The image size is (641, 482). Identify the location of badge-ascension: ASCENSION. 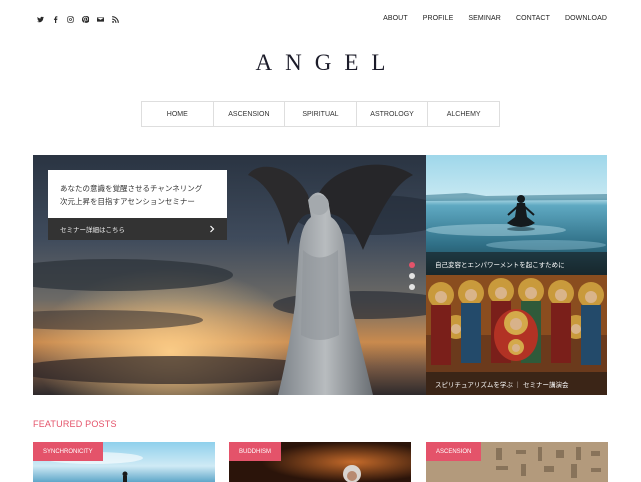
(454, 451).